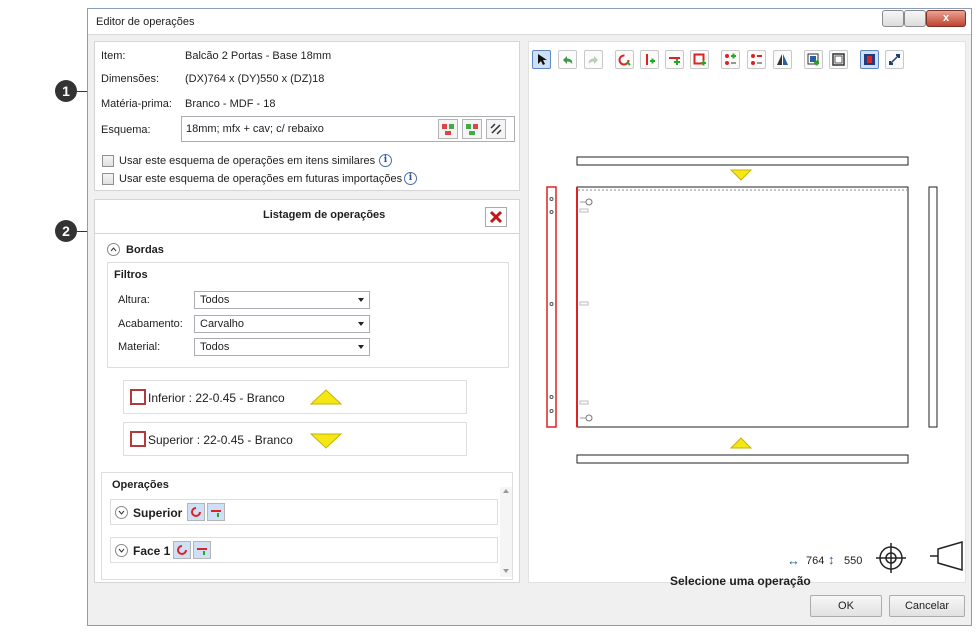  Describe the element at coordinates (853, 561) in the screenshot. I see `height-value: 550` at that location.